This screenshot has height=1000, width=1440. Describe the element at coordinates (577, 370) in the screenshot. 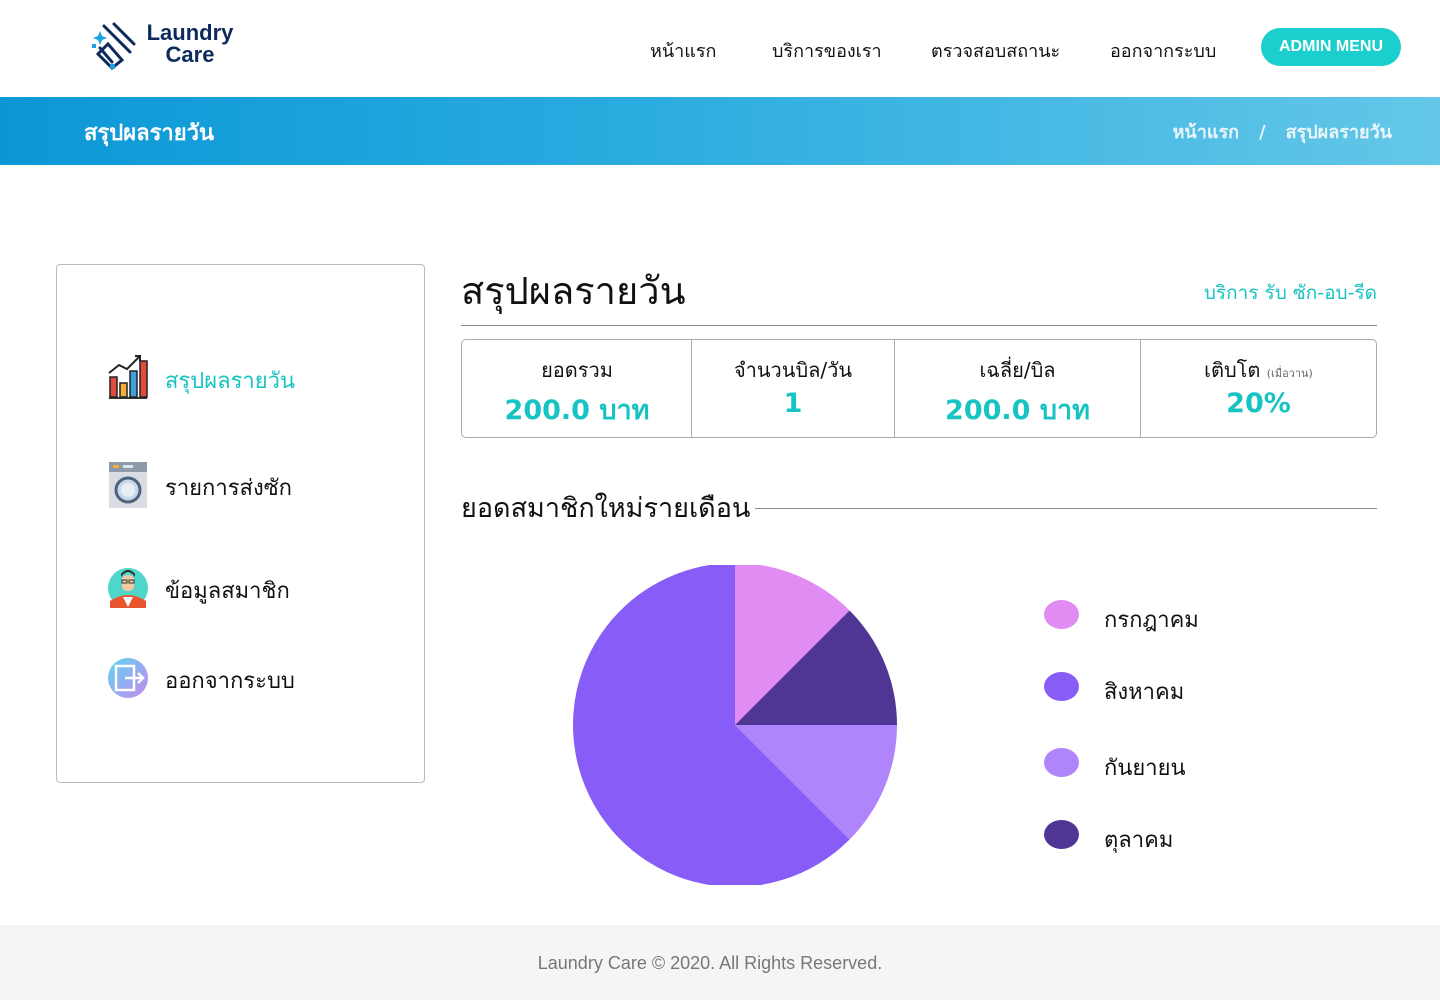

I see `stat-label: ยอดรวม` at that location.